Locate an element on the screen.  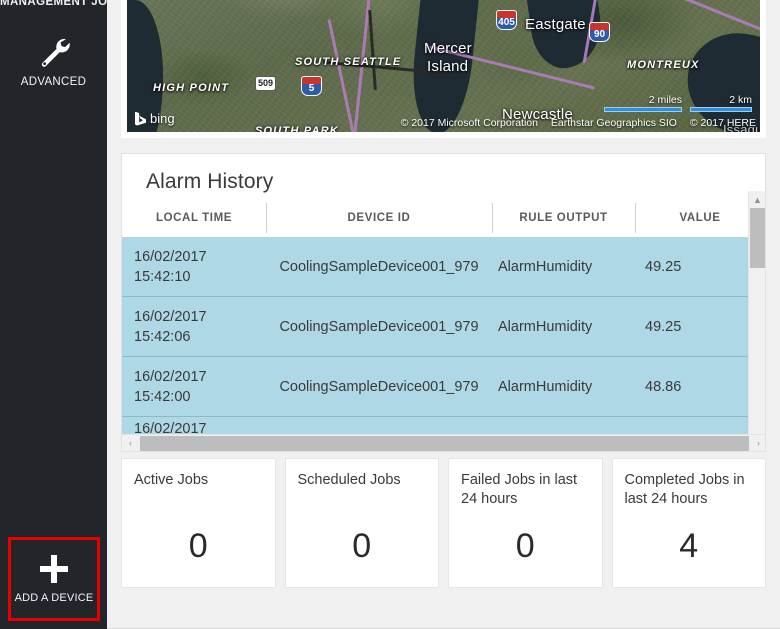
horizontal-scrollbar: ‹ › is located at coordinates (443, 443).